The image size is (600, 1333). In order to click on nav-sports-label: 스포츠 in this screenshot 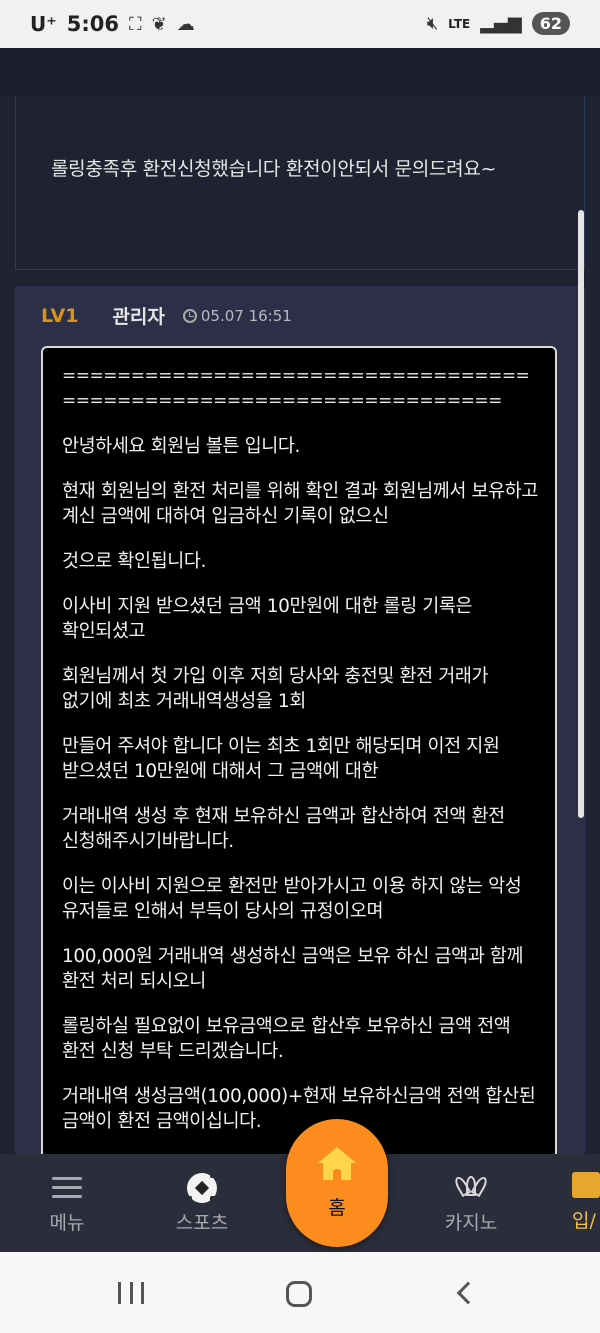, I will do `click(202, 1223)`.